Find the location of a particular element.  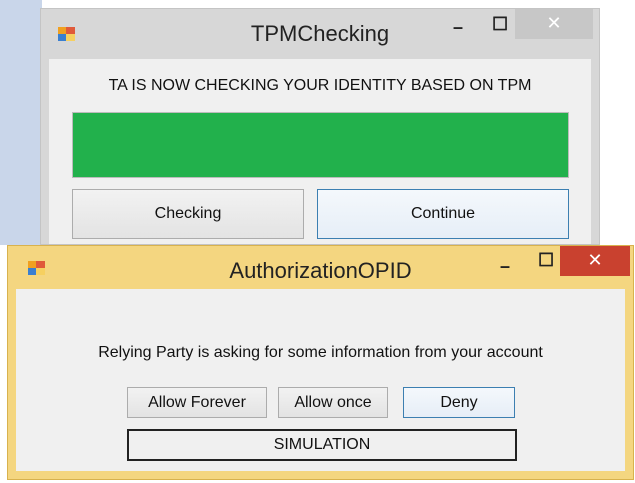

tpm-window-titlebar: TPMChecking – ☐ ✕ is located at coordinates (320, 34).